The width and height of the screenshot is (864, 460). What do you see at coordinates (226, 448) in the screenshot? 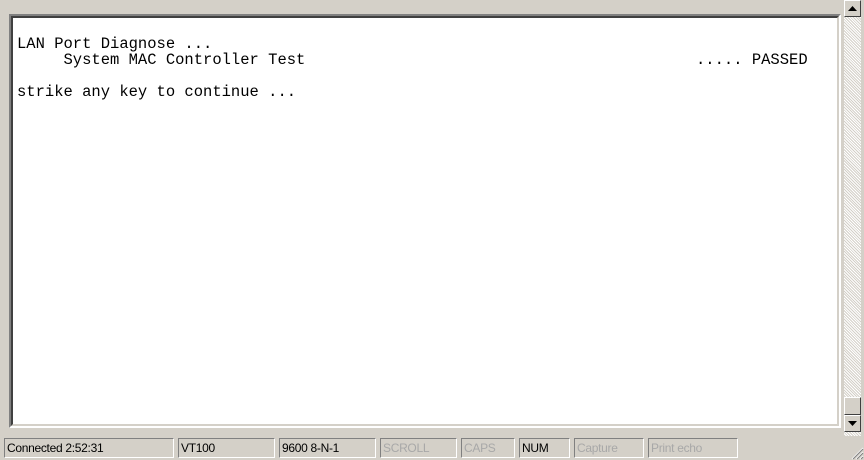
I see `status-emulation: VT100` at bounding box center [226, 448].